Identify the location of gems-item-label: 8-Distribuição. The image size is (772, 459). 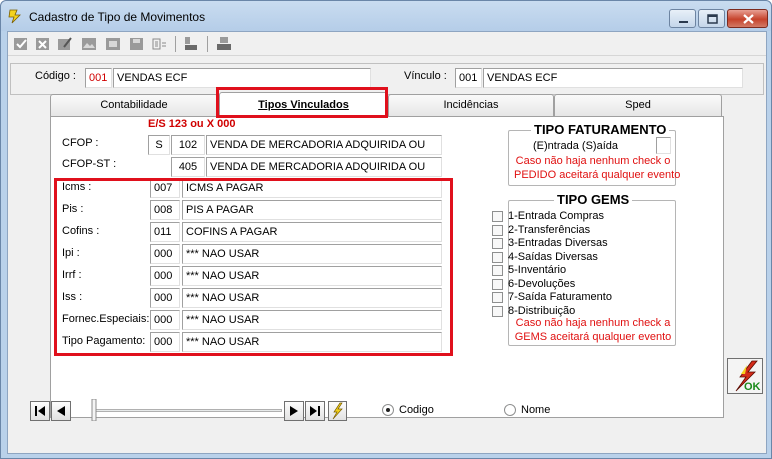
(542, 310).